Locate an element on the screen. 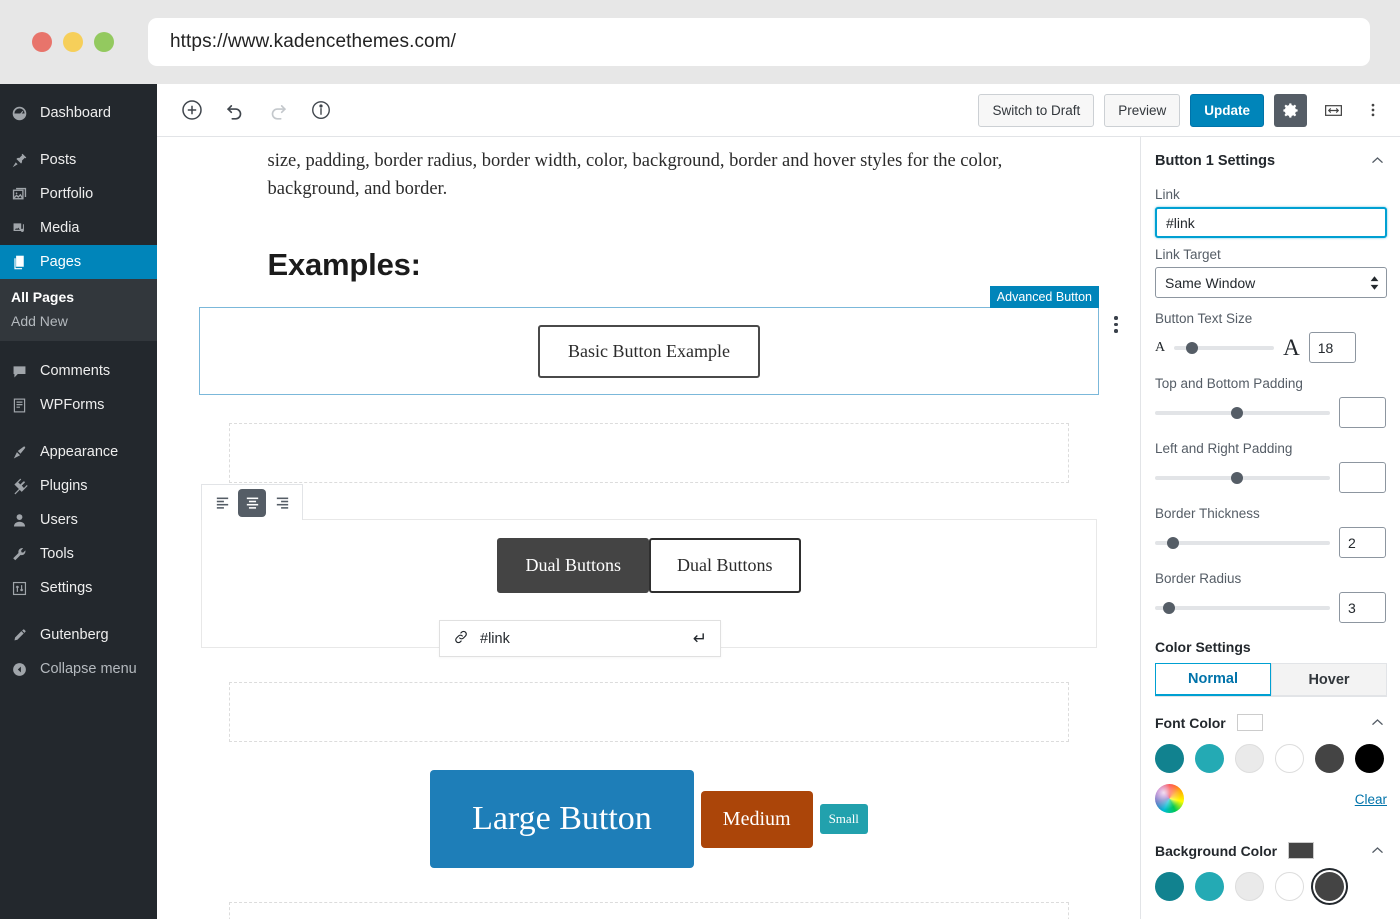 This screenshot has width=1400, height=919. color-swatch-selected is located at coordinates (1329, 886).